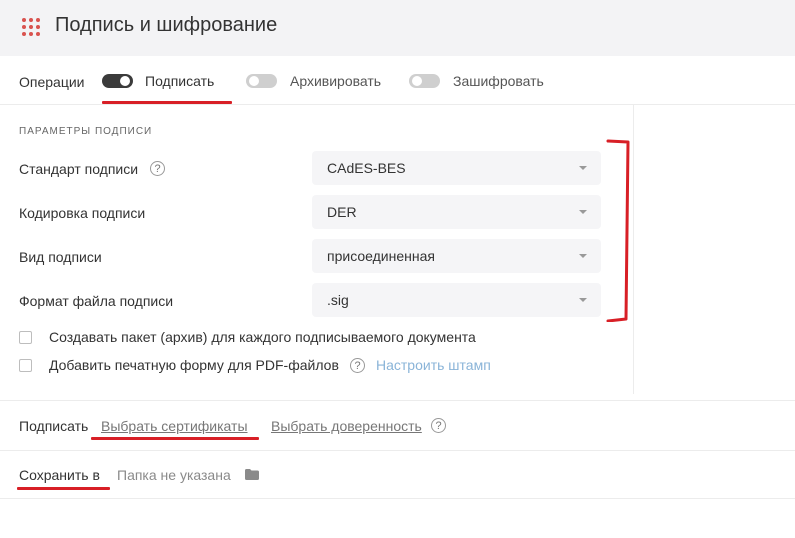  What do you see at coordinates (174, 426) in the screenshot?
I see `choose-certificates-link: Выбрать сертификаты` at bounding box center [174, 426].